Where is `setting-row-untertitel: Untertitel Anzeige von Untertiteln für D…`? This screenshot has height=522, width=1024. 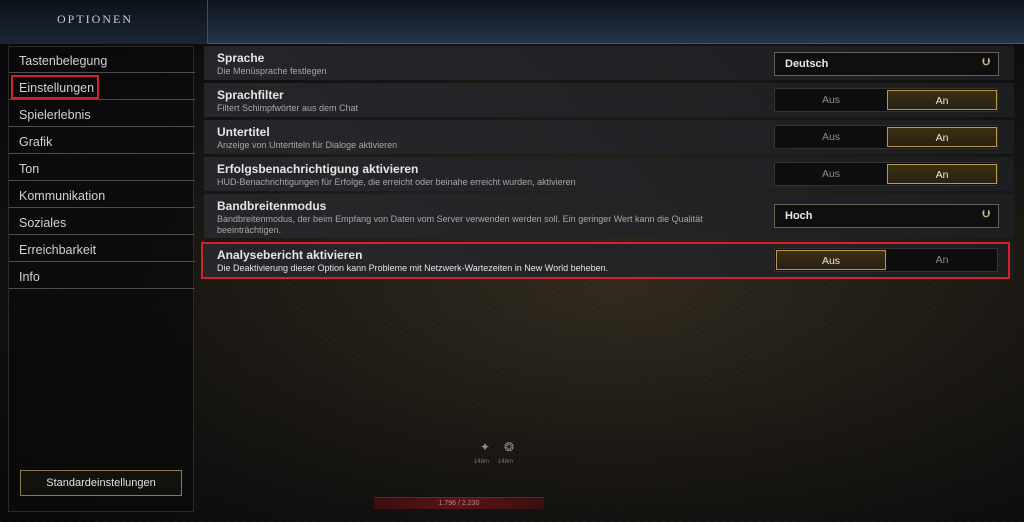 setting-row-untertitel: Untertitel Anzeige von Untertiteln für D… is located at coordinates (609, 137).